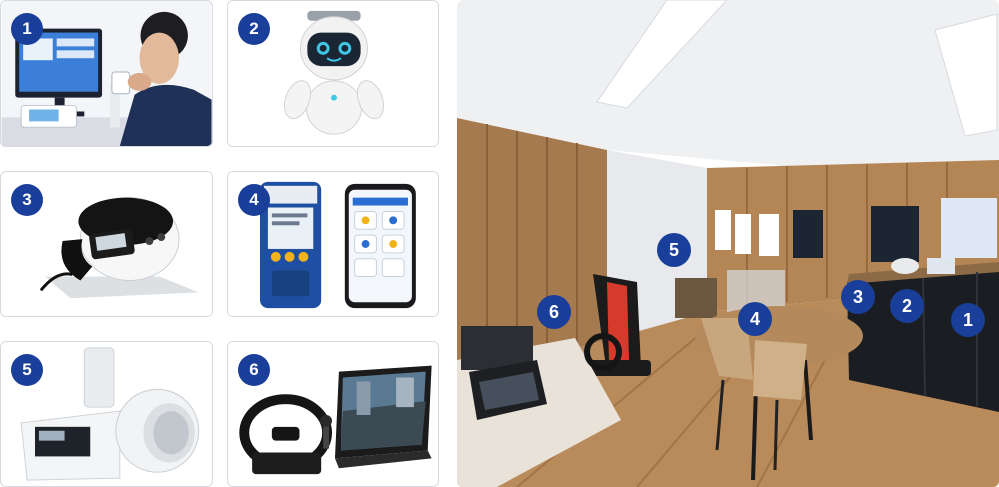 The width and height of the screenshot is (999, 487). What do you see at coordinates (27, 370) in the screenshot?
I see `product-number-badge: 5` at bounding box center [27, 370].